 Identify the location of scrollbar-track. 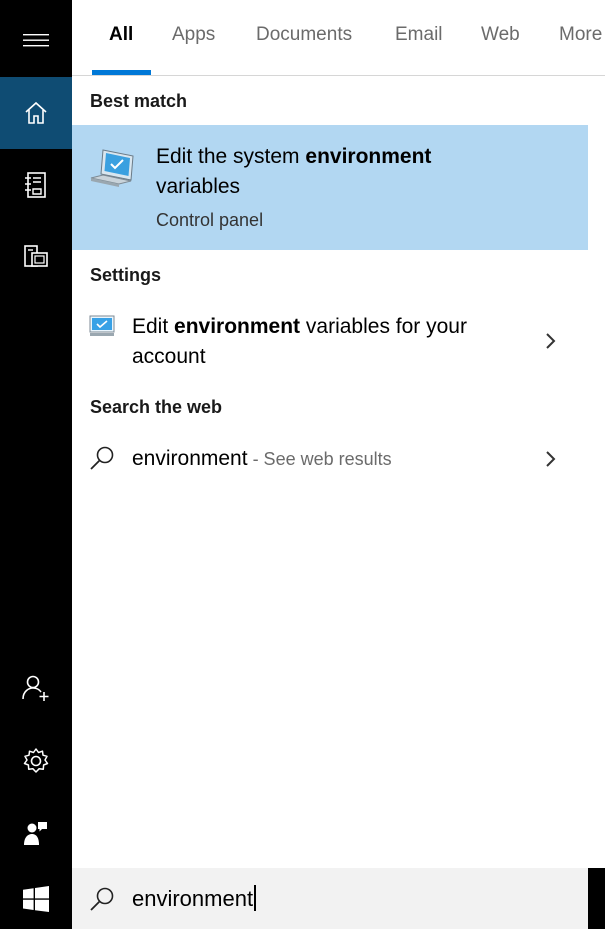
(596, 472).